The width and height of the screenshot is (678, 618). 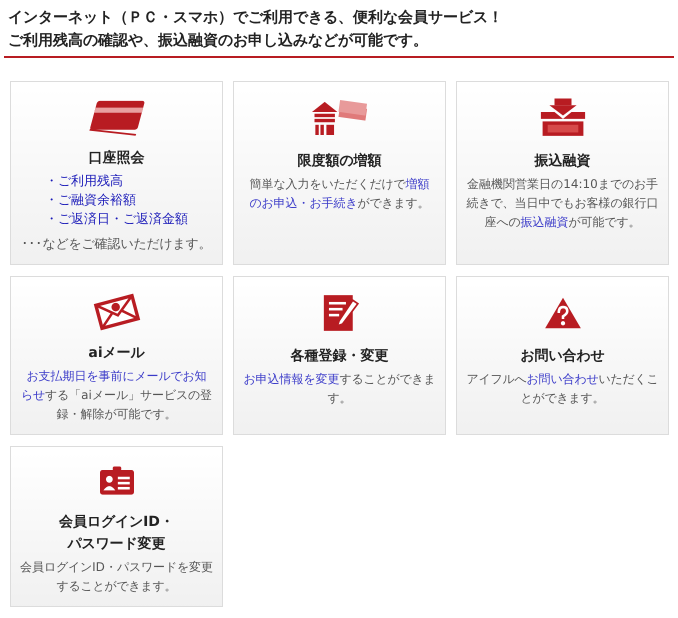 I want to click on card-note: ･･･などをご確認いただけます。, so click(x=117, y=245).